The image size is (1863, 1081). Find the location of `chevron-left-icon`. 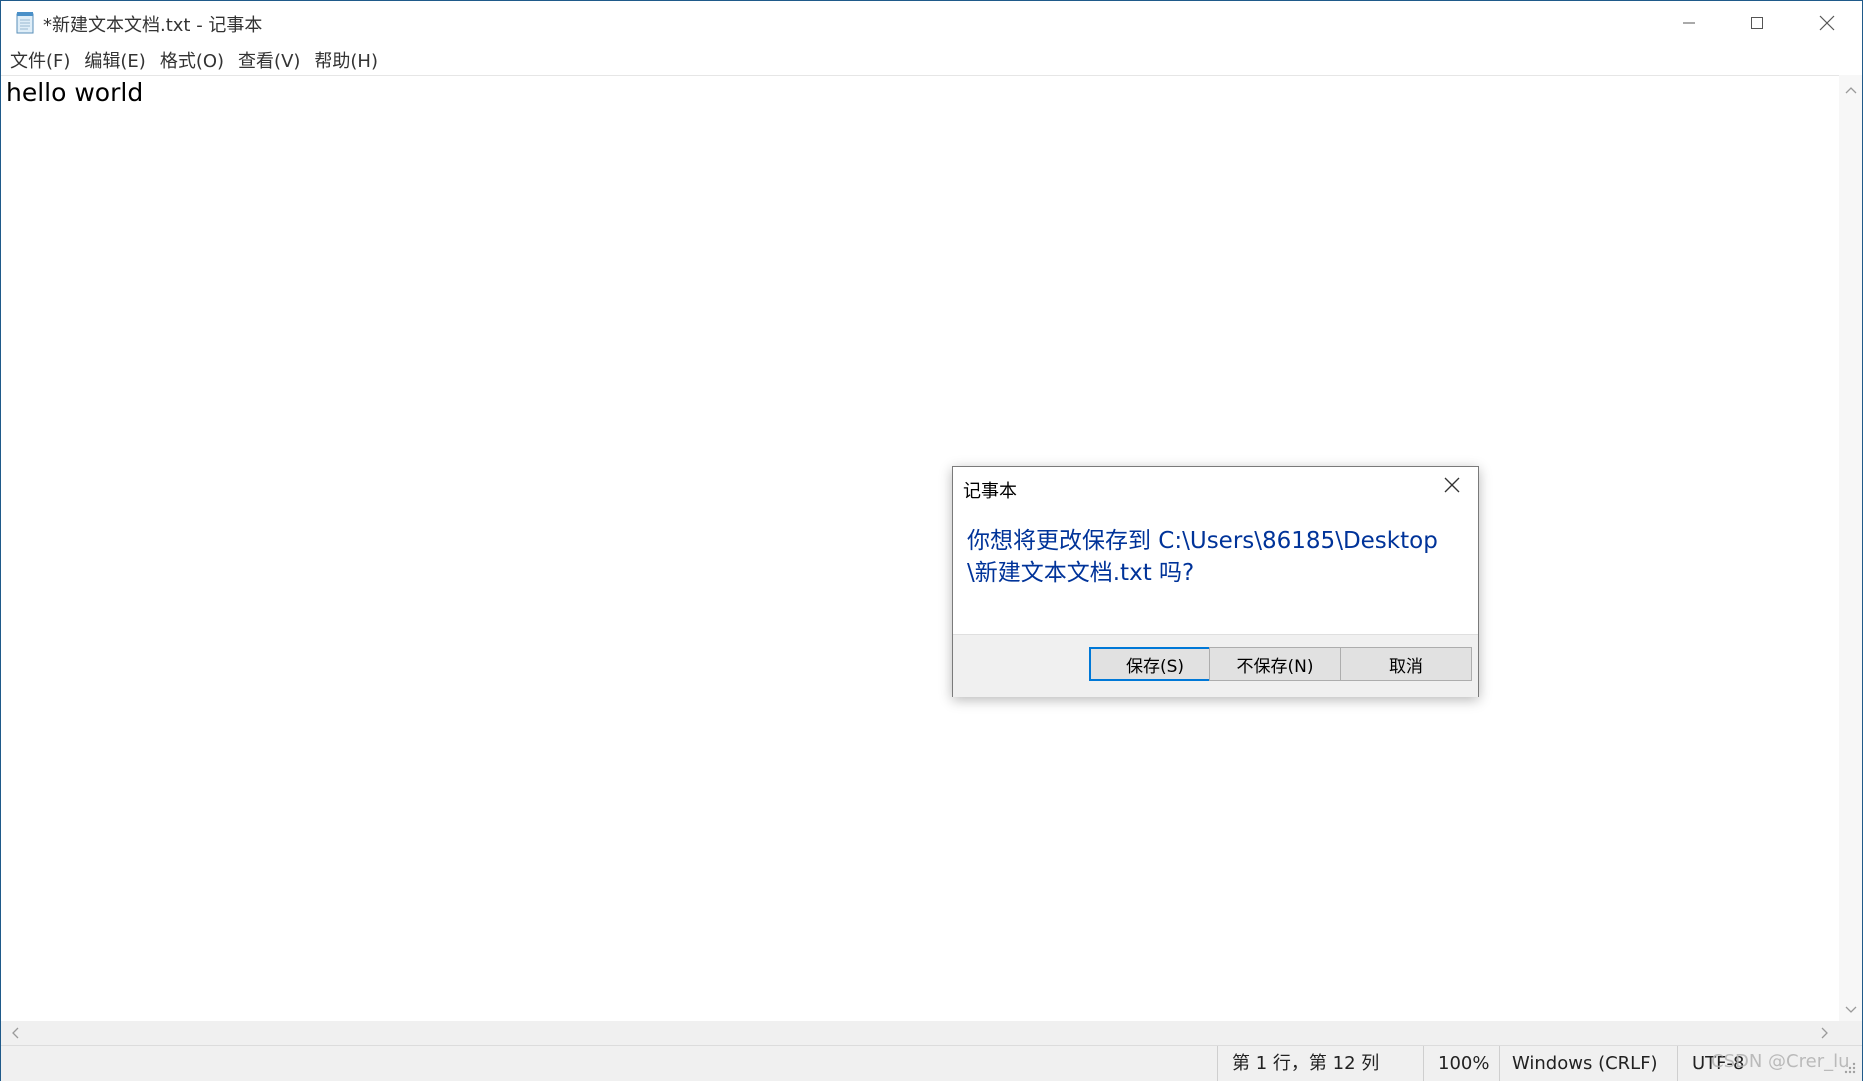

chevron-left-icon is located at coordinates (15, 1033).